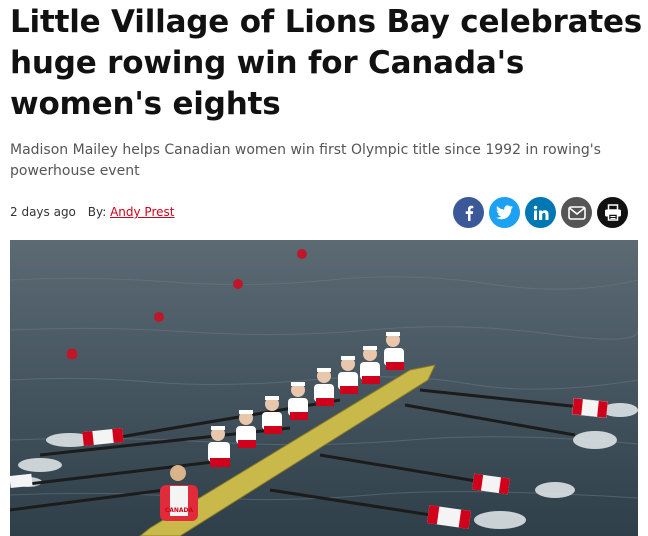 The width and height of the screenshot is (648, 536). I want to click on byline-prefix: By:, so click(97, 212).